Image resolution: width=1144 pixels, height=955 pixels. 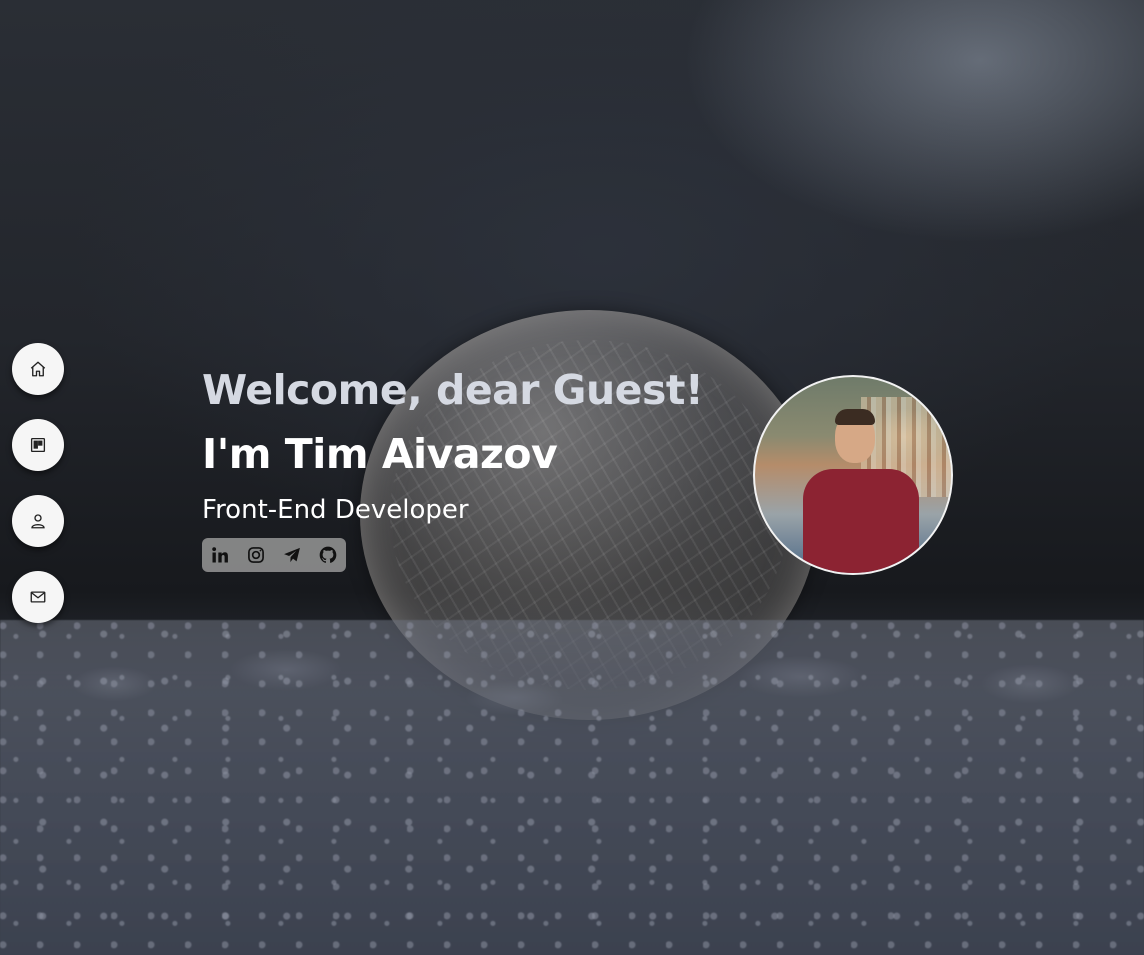 What do you see at coordinates (38, 483) in the screenshot?
I see `side-navigation` at bounding box center [38, 483].